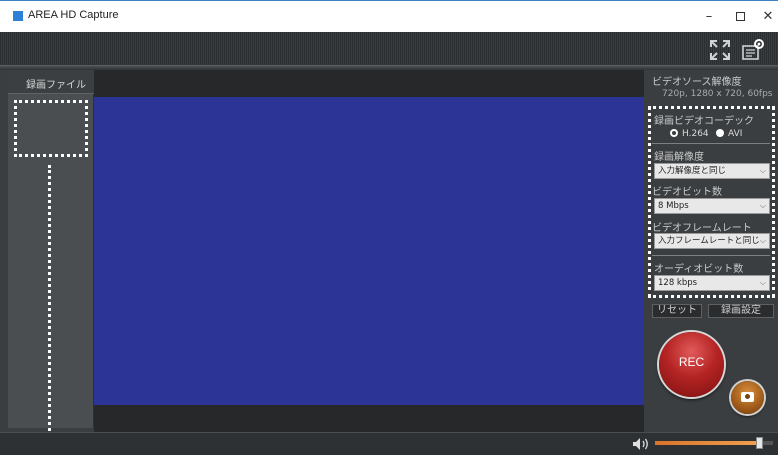 Image resolution: width=778 pixels, height=455 pixels. Describe the element at coordinates (720, 50) in the screenshot. I see `fullscreen-icon` at that location.